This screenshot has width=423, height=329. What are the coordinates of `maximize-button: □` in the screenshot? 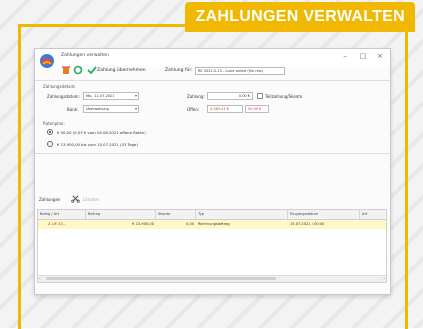 It's located at (363, 56).